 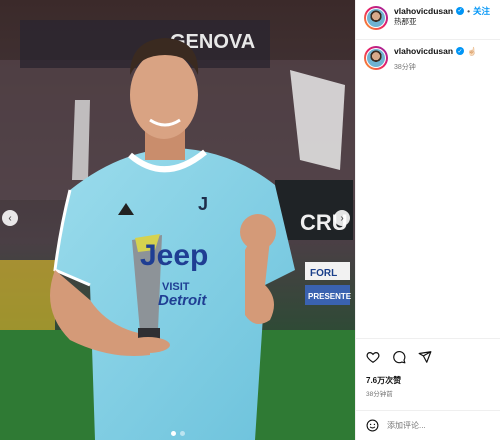 I want to click on sign-text-2: PRESENTE, so click(x=330, y=296).